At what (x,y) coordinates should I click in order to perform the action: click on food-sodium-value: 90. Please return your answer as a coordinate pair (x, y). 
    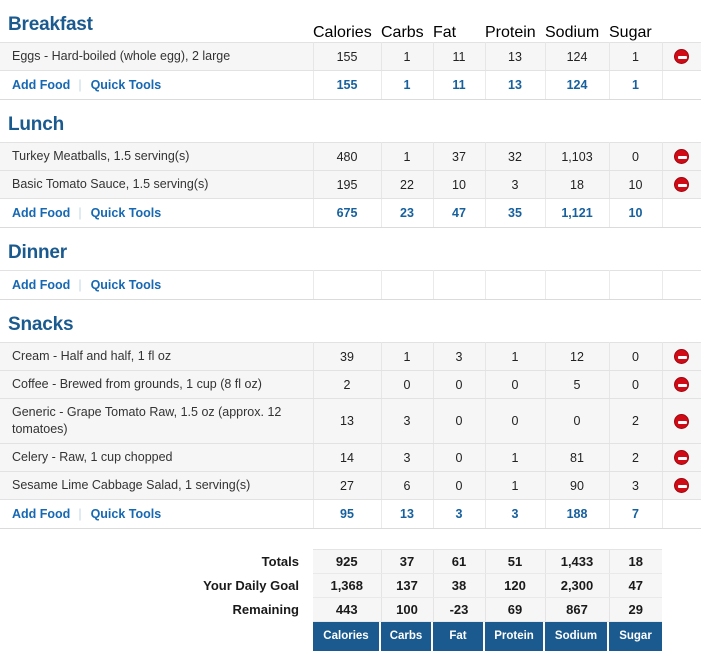
    Looking at the image, I should click on (577, 485).